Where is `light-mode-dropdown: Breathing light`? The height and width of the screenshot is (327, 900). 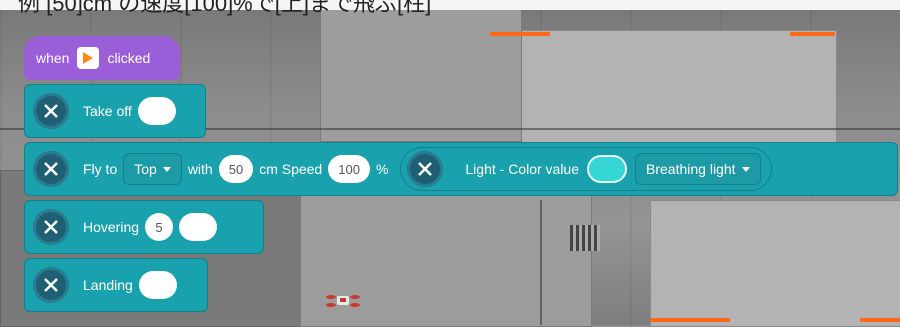 light-mode-dropdown: Breathing light is located at coordinates (698, 169).